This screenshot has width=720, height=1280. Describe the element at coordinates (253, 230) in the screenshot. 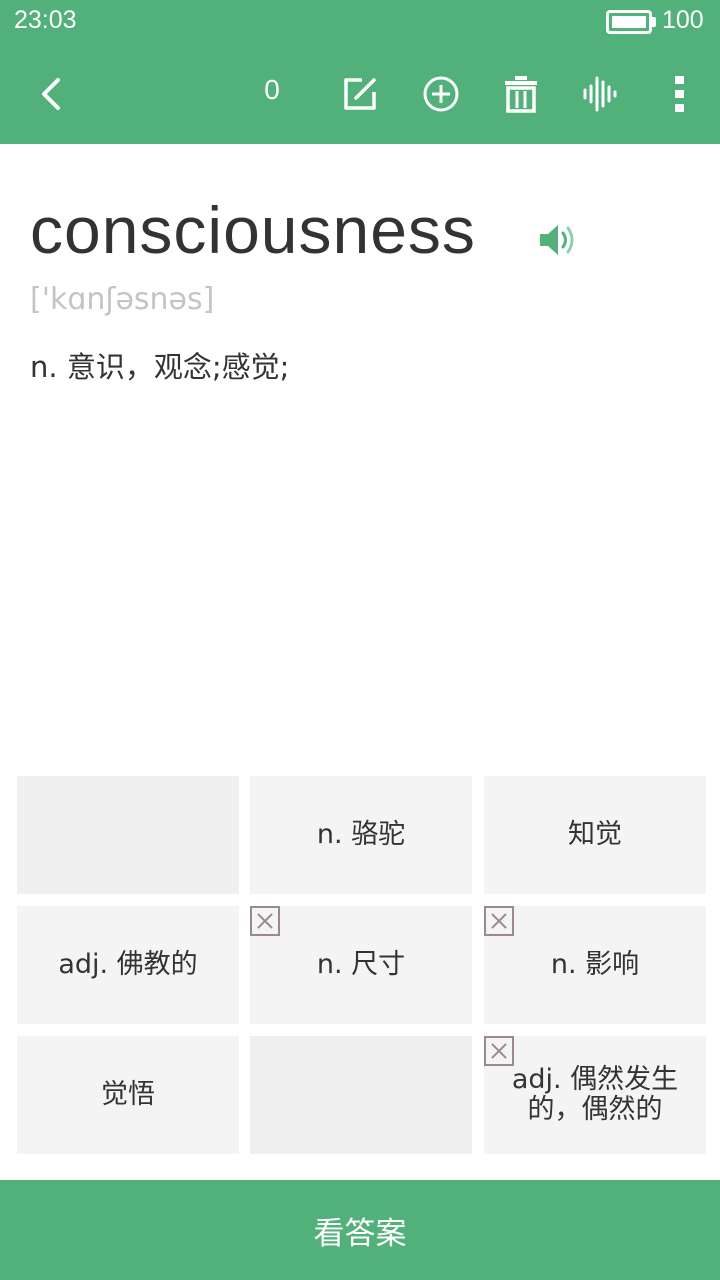

I see `word-title: consciousness` at that location.